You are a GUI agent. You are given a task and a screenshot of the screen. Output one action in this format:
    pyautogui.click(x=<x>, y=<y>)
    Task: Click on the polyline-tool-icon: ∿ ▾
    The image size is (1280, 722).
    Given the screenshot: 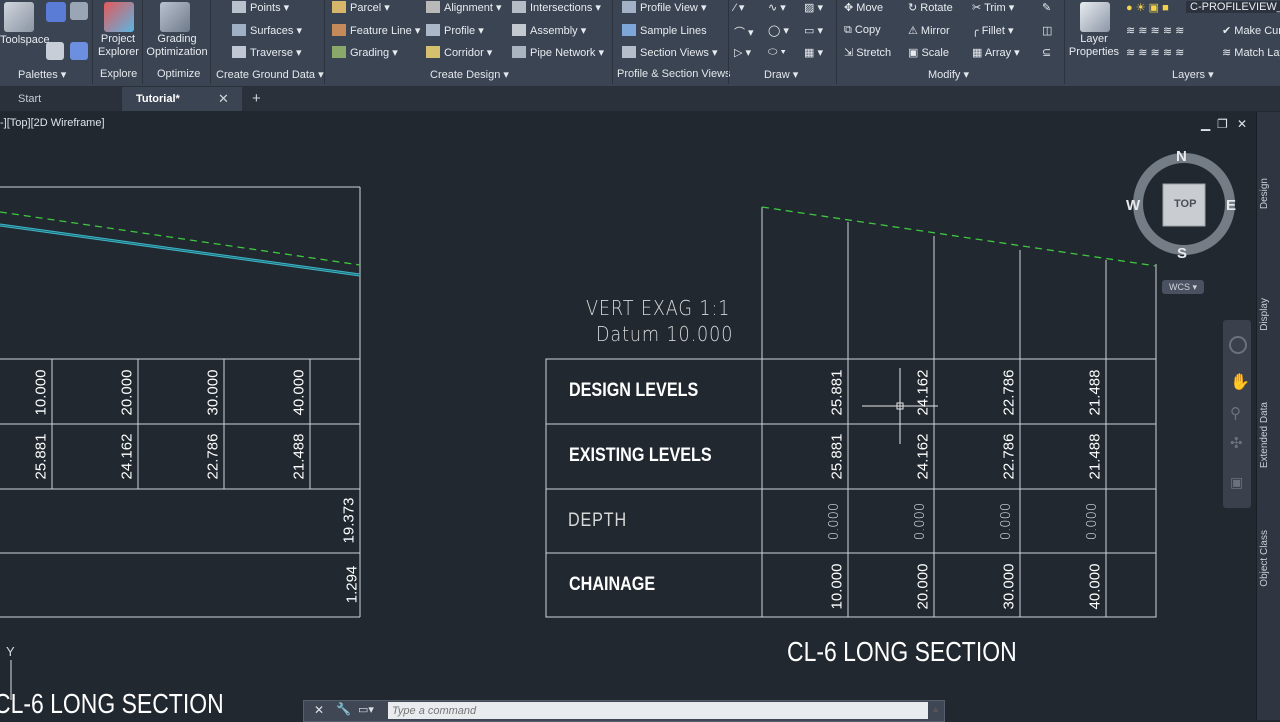 What is the action you would take?
    pyautogui.click(x=777, y=7)
    